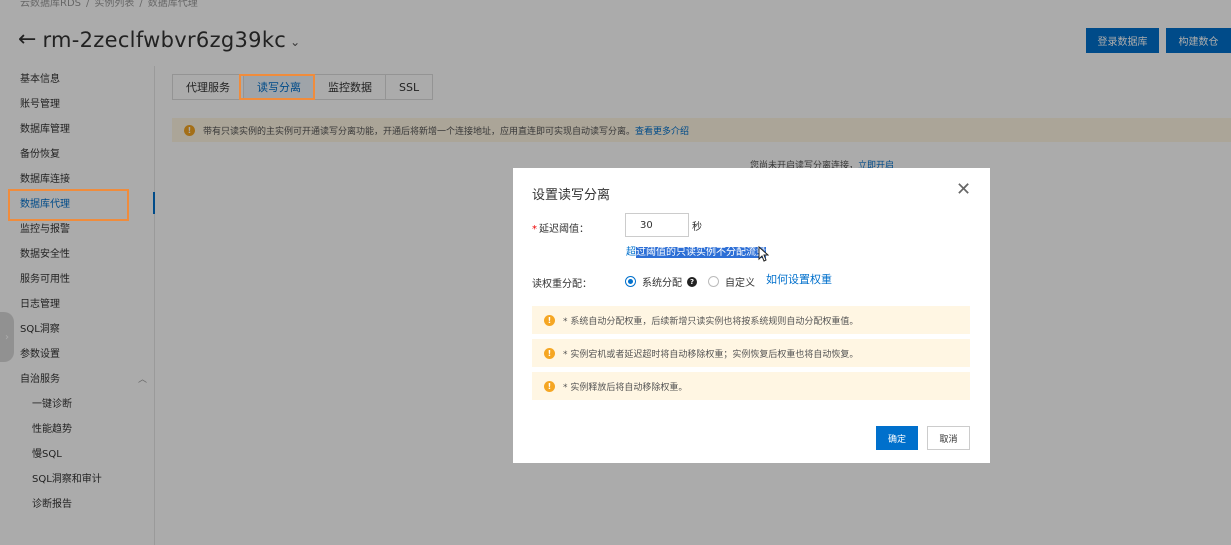 Image resolution: width=1231 pixels, height=545 pixels. What do you see at coordinates (696, 252) in the screenshot?
I see `delay-hint: 超过阈值的只读实例不分配流量` at bounding box center [696, 252].